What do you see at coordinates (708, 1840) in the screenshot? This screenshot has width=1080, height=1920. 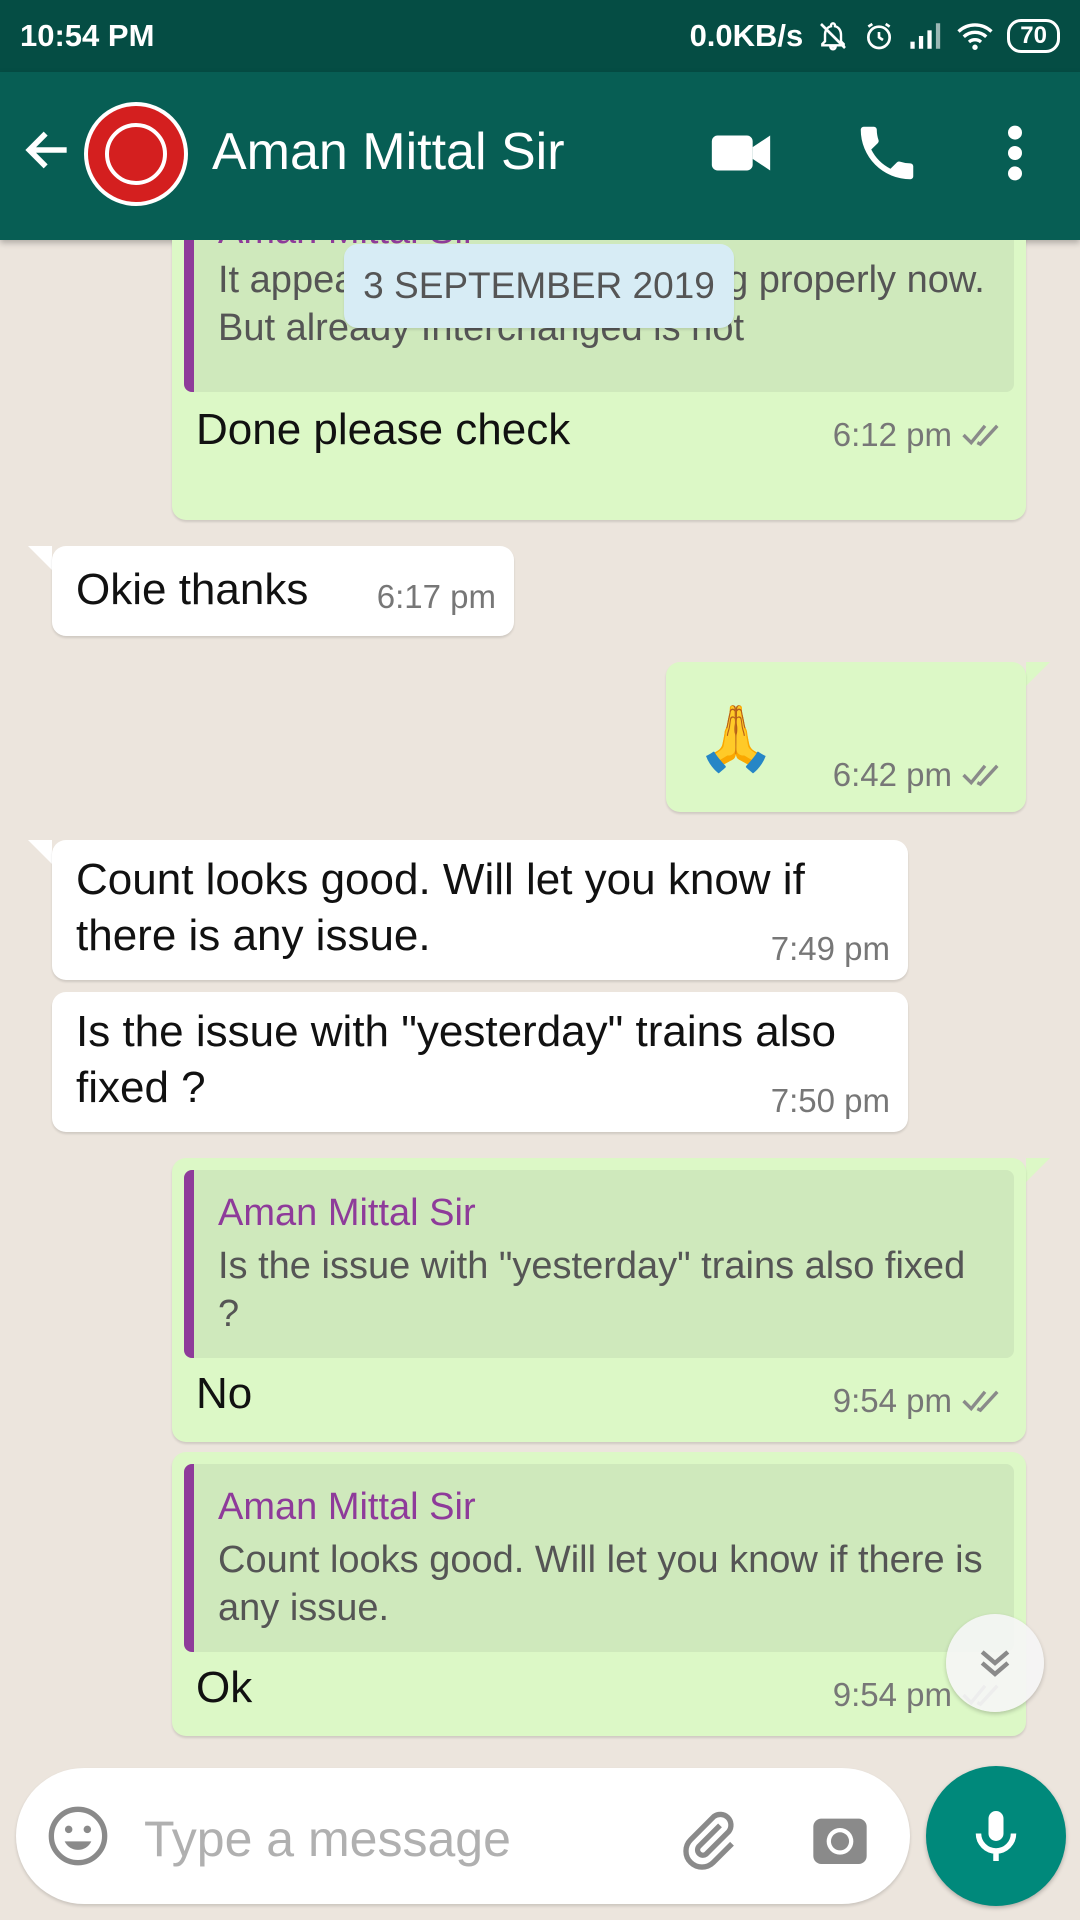 I see `attach-icon` at bounding box center [708, 1840].